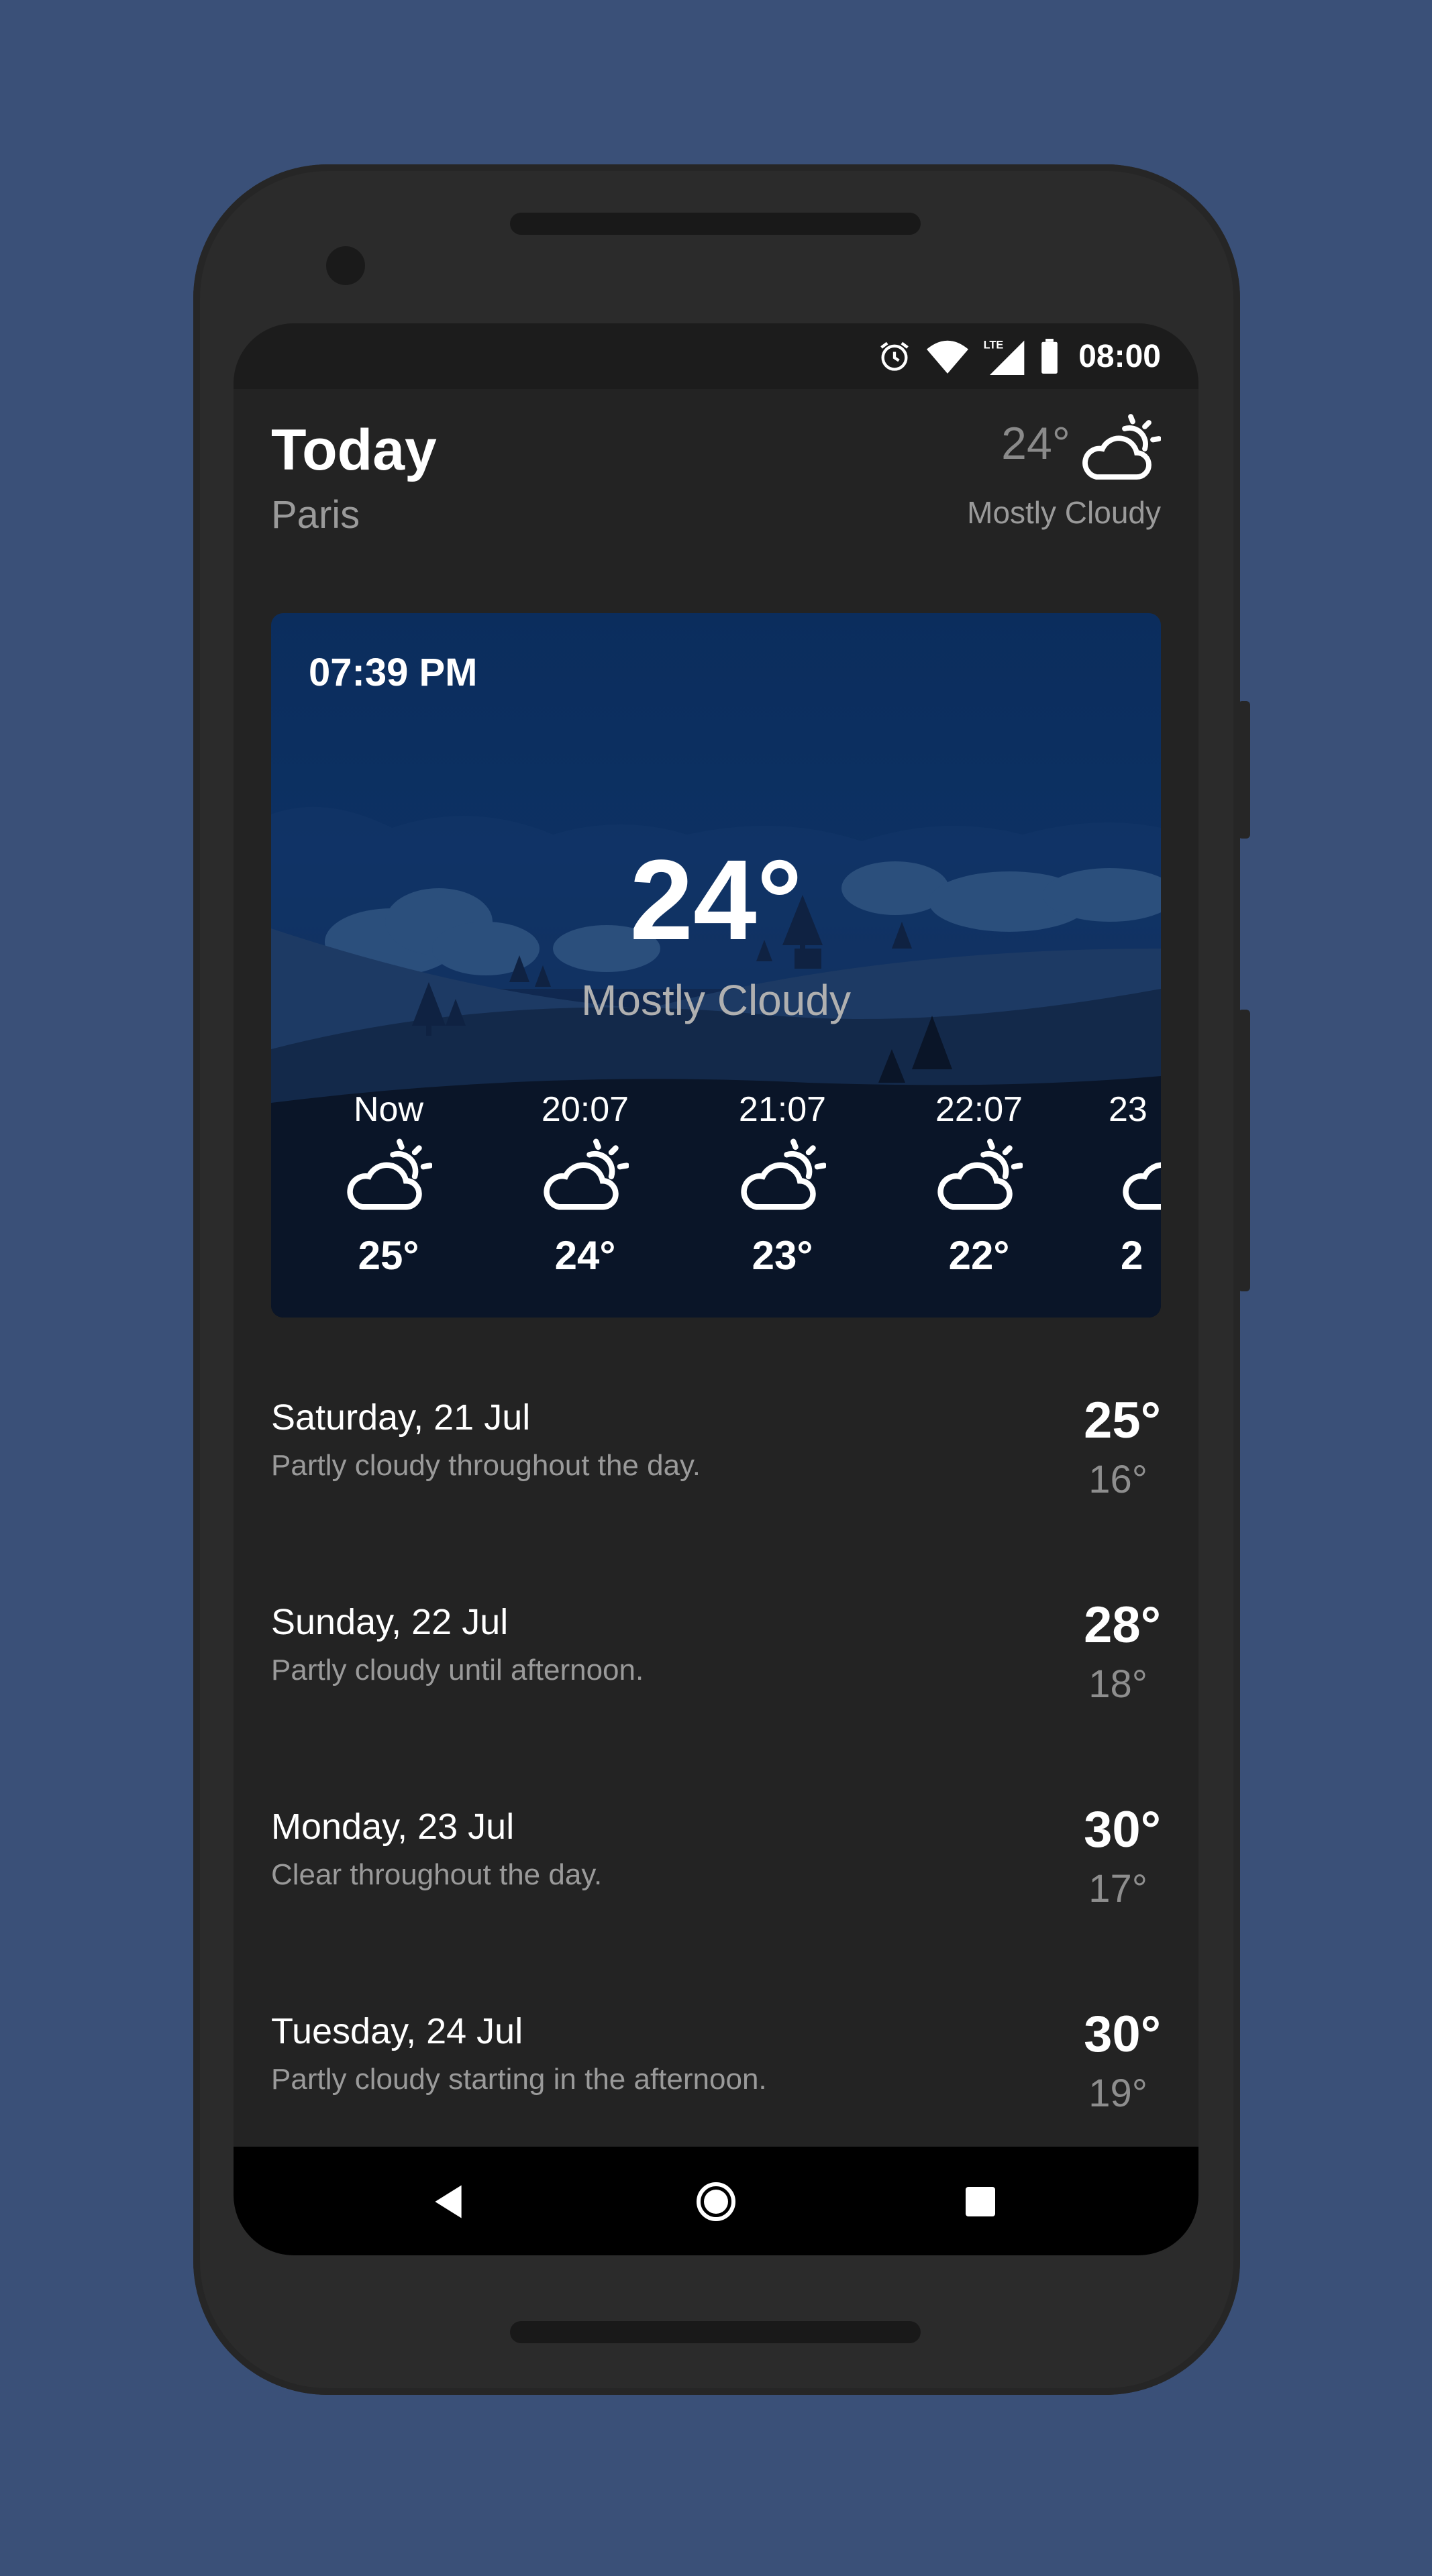 The width and height of the screenshot is (1432, 2576). Describe the element at coordinates (448, 2202) in the screenshot. I see `back-icon` at that location.